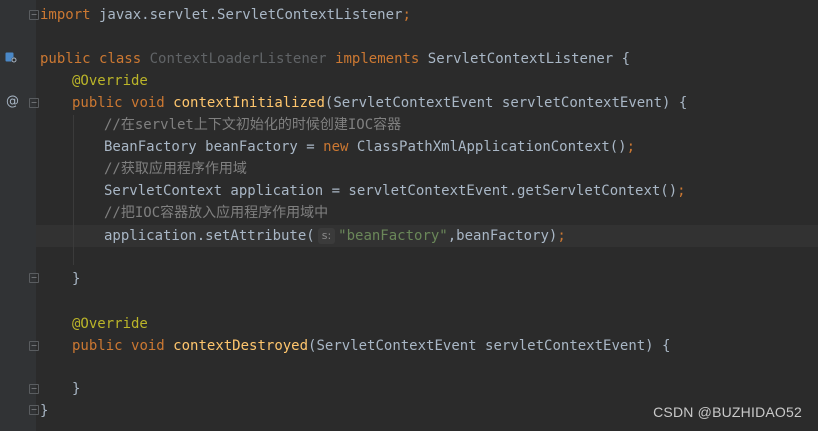  I want to click on class-name: ContextLoaderListener, so click(238, 59).